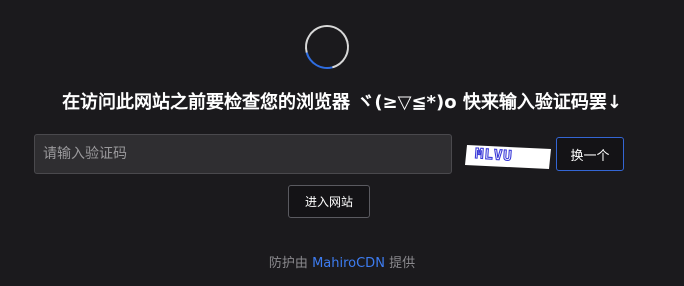  I want to click on footer-suffix: 提供, so click(402, 263).